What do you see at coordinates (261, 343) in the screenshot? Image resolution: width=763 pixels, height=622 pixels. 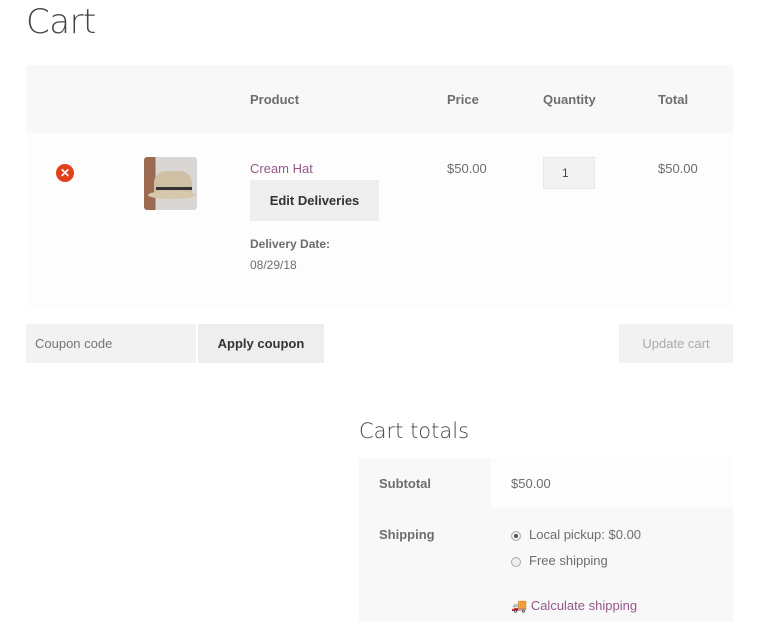 I see `apply-coupon-button: Apply coupon` at bounding box center [261, 343].